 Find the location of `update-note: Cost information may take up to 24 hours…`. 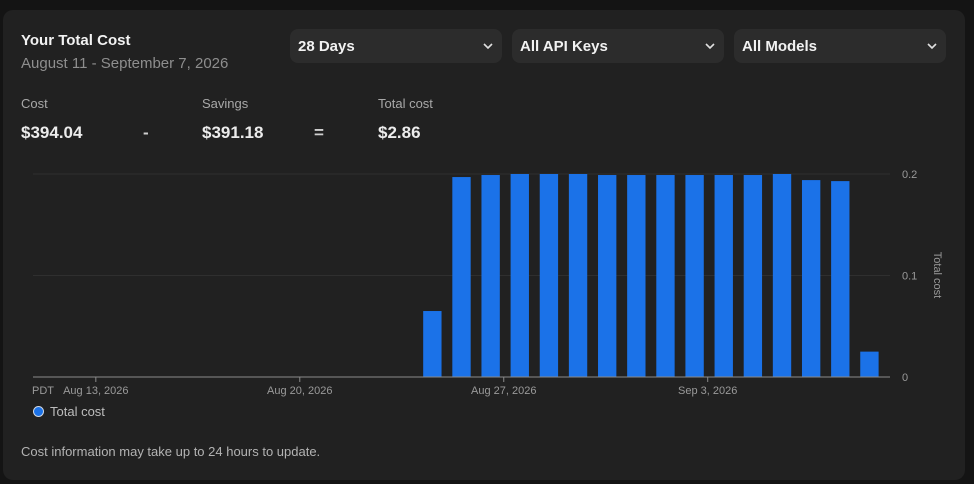

update-note: Cost information may take up to 24 hours… is located at coordinates (171, 451).